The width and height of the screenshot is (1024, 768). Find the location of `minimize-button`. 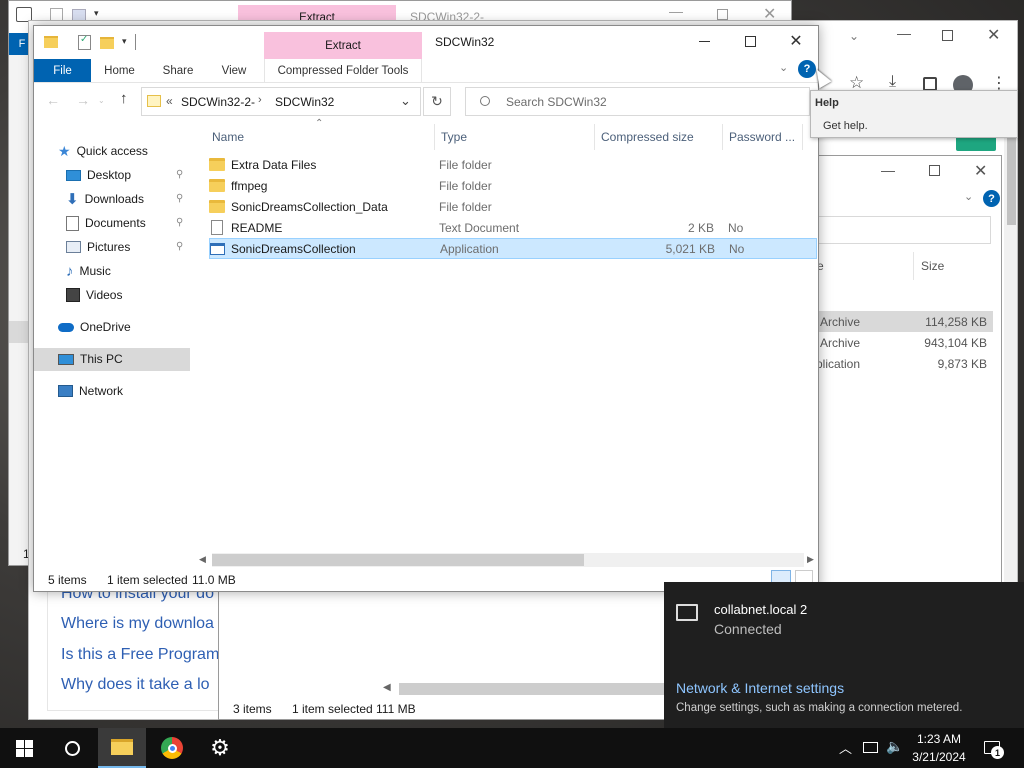

minimize-button is located at coordinates (704, 41).